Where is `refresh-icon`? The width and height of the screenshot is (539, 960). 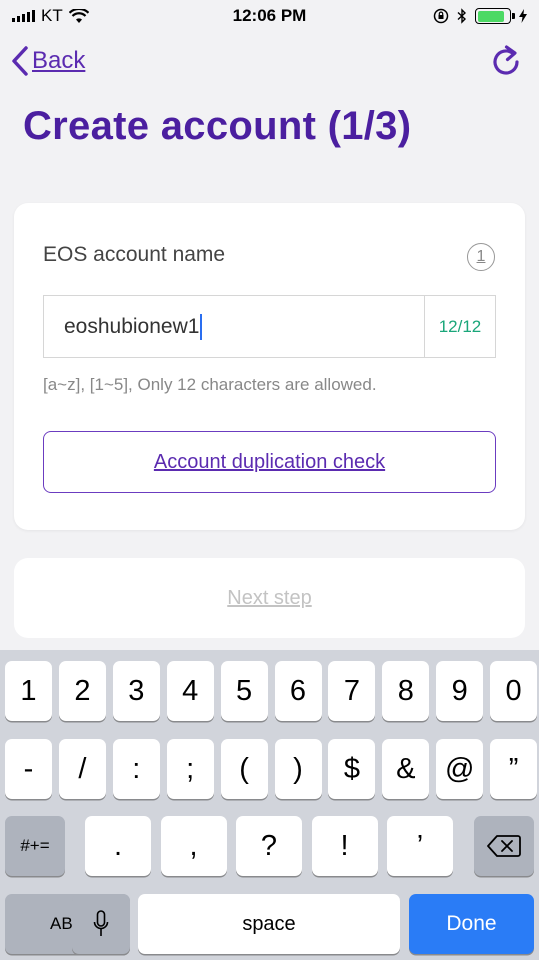
refresh-icon is located at coordinates (506, 60).